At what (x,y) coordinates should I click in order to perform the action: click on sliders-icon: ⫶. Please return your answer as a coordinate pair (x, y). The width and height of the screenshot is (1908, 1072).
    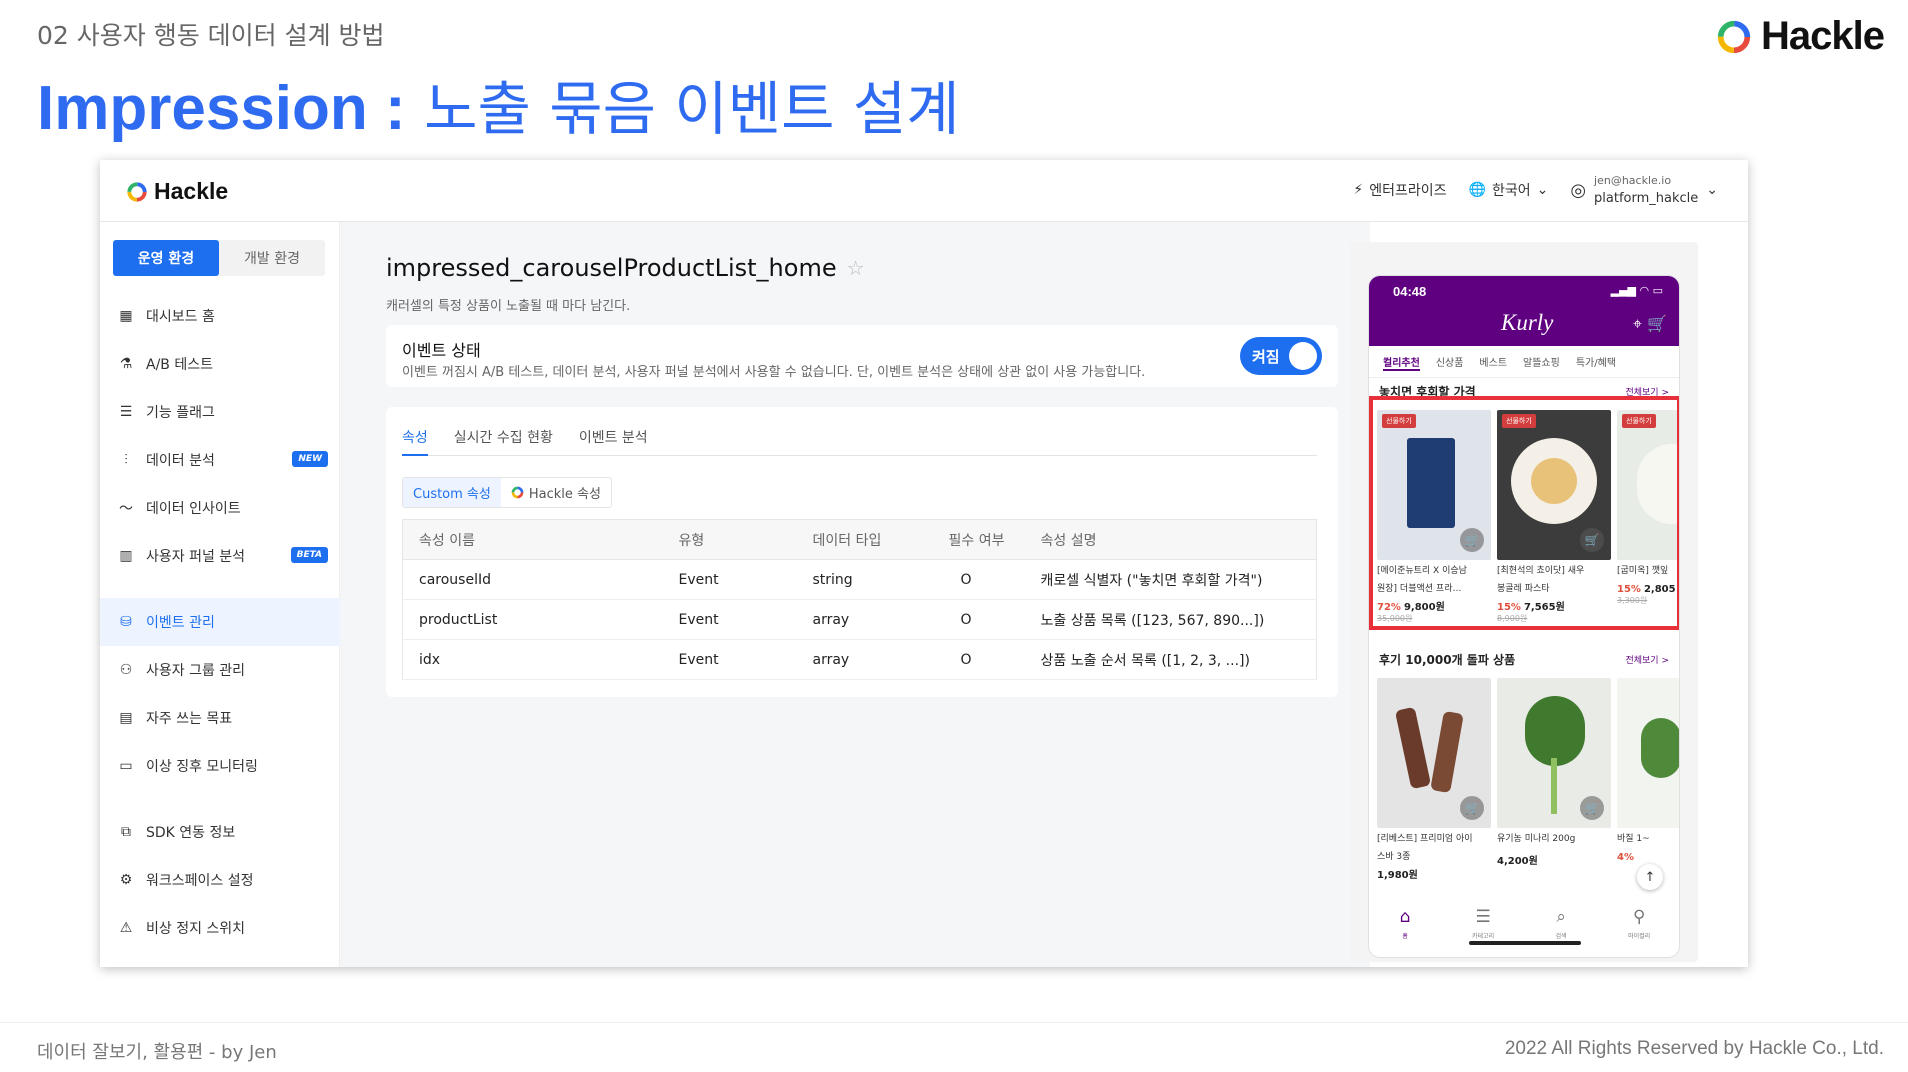
    Looking at the image, I should click on (126, 460).